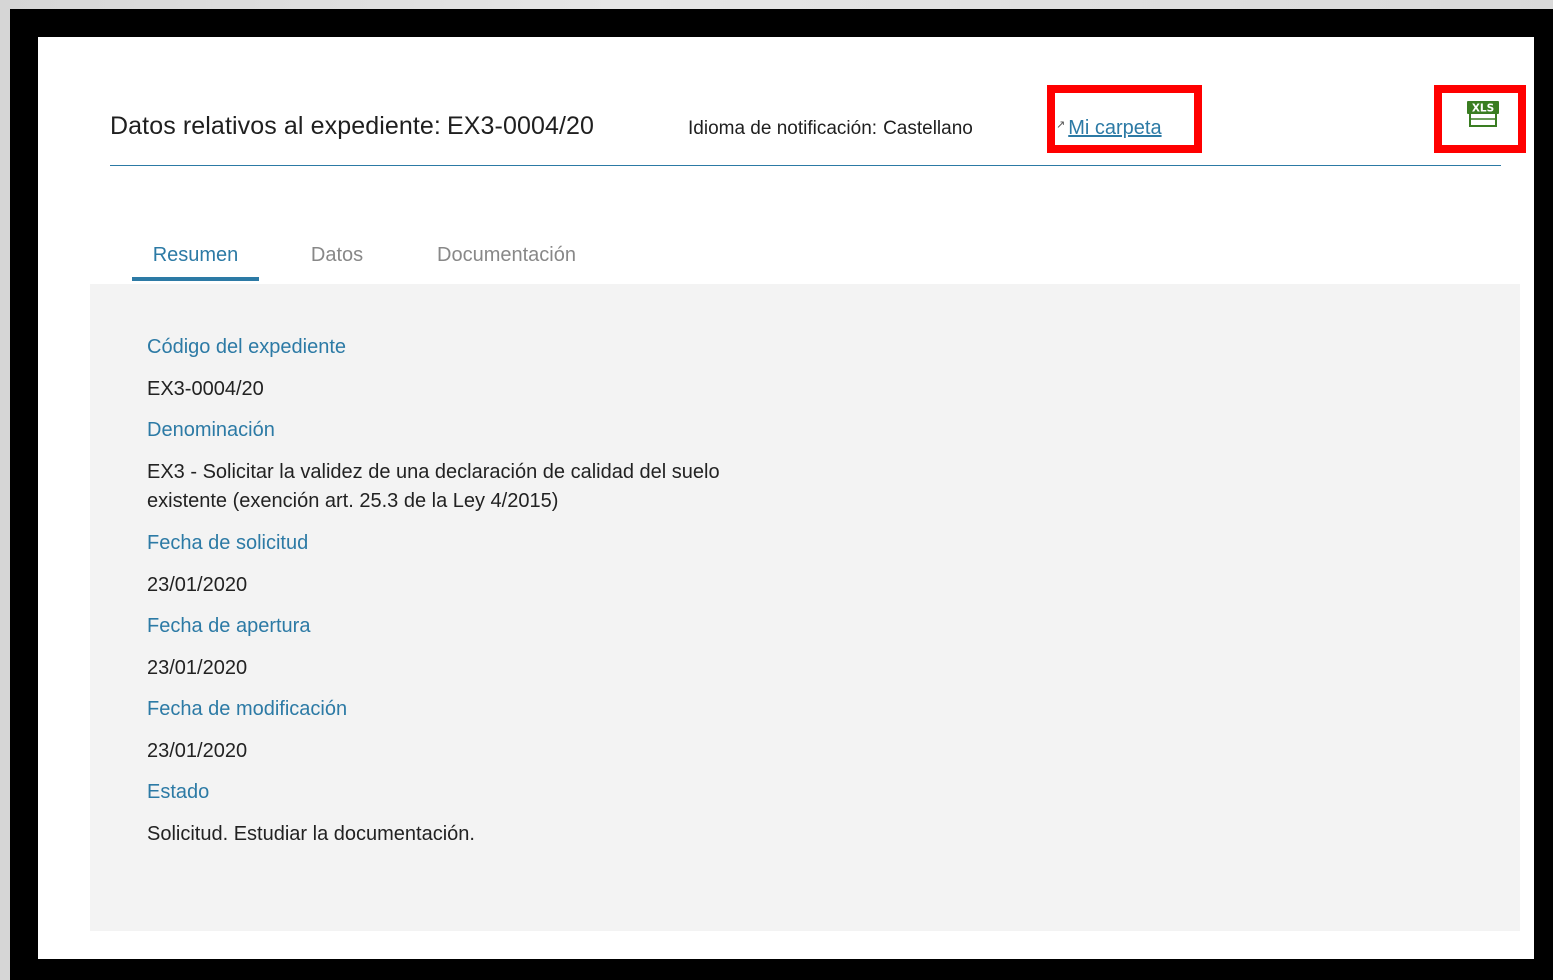 Image resolution: width=1553 pixels, height=980 pixels. What do you see at coordinates (195, 256) in the screenshot?
I see `tab-resumen: Resumen` at bounding box center [195, 256].